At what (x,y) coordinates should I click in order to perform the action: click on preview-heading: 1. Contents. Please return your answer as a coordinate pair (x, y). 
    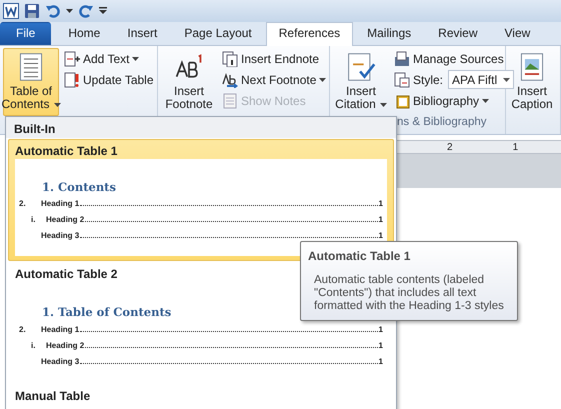
    Looking at the image, I should click on (79, 187).